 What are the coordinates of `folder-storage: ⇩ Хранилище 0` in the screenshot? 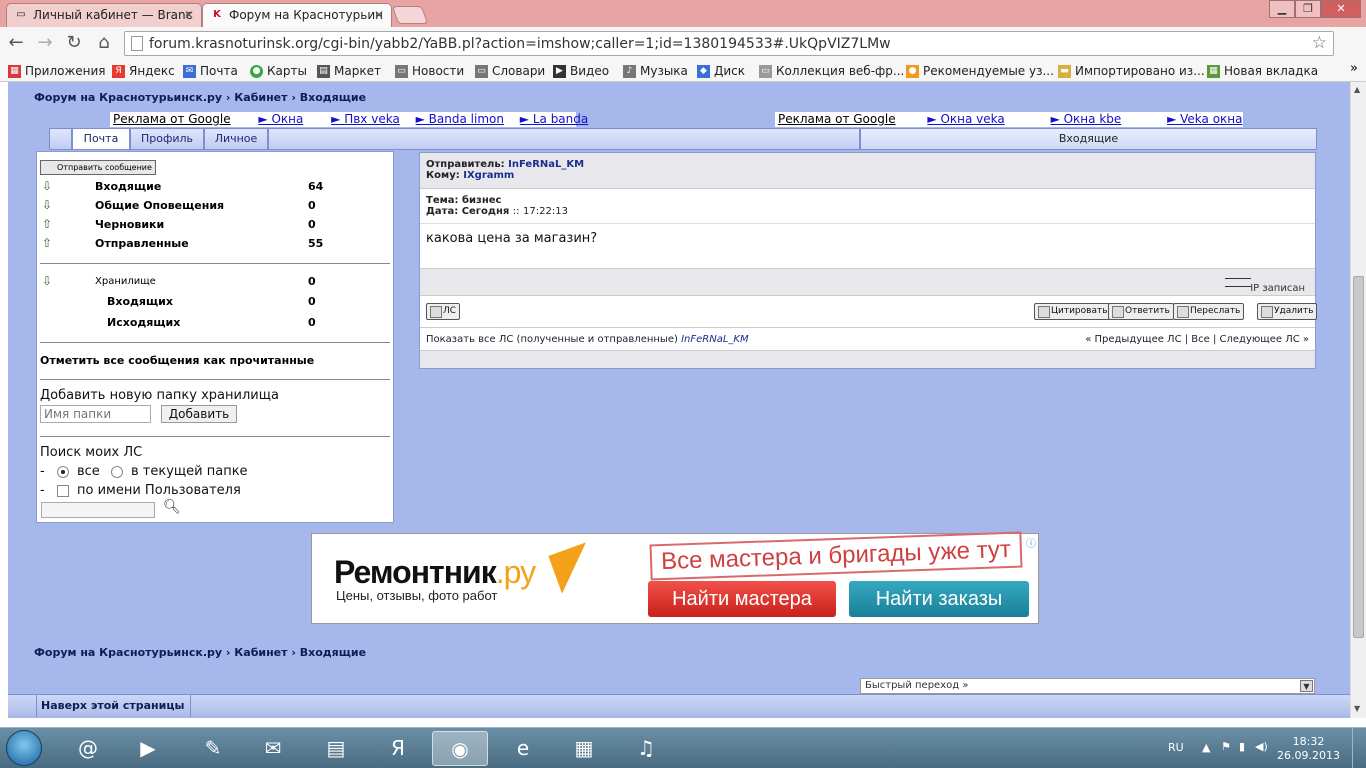 It's located at (215, 282).